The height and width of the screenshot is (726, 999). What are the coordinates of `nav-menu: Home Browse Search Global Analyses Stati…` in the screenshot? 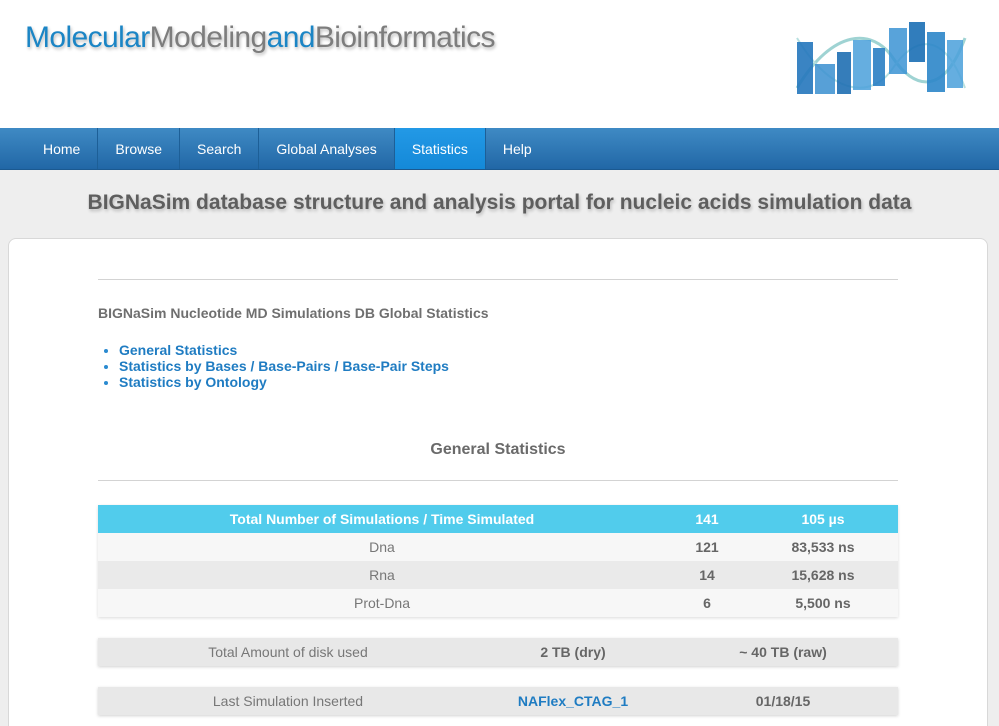 It's located at (512, 148).